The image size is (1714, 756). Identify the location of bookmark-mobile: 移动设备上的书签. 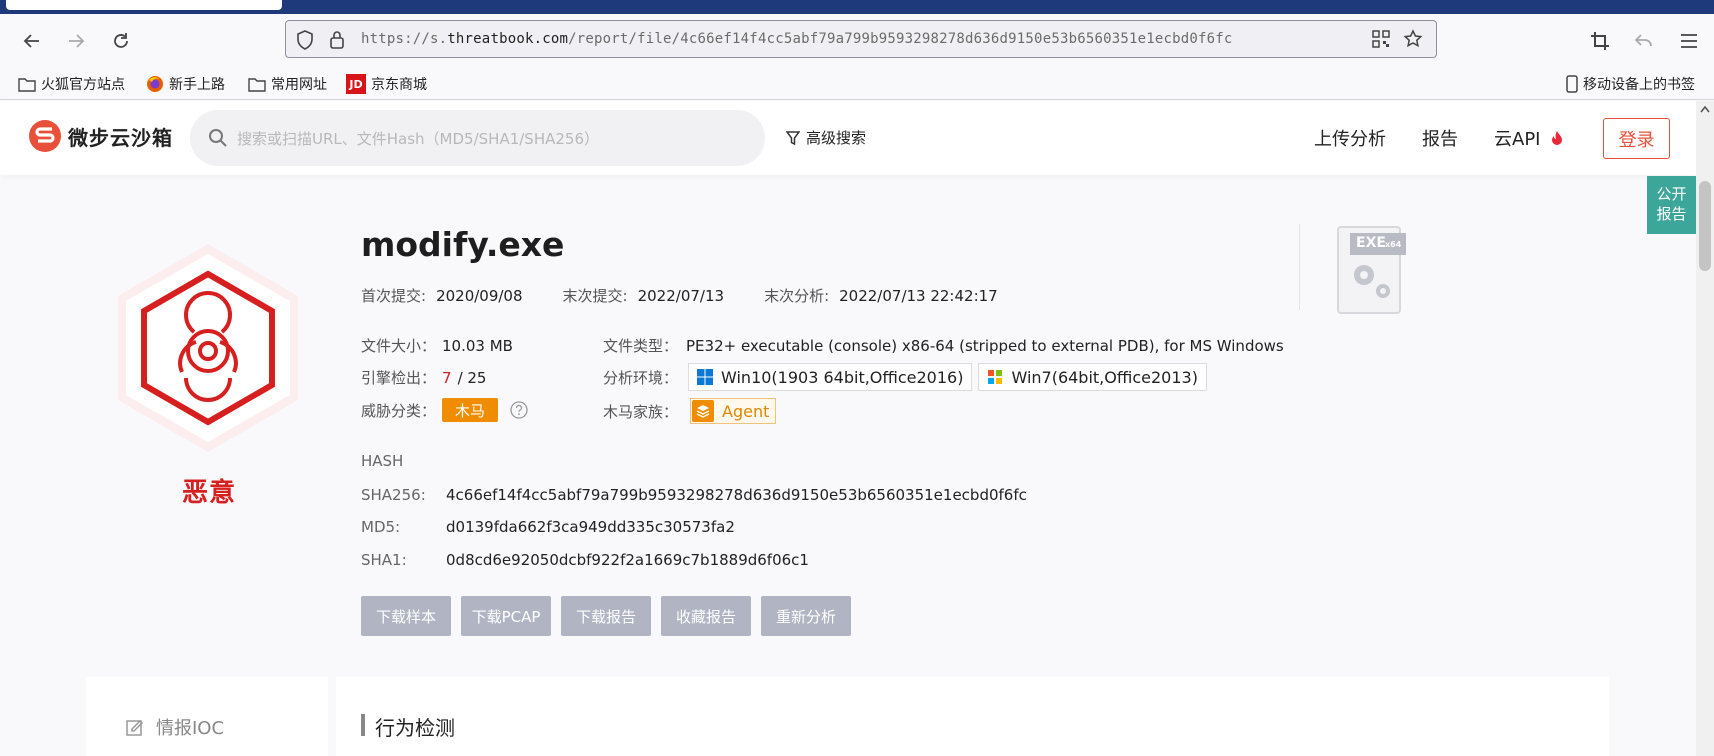
(1630, 84).